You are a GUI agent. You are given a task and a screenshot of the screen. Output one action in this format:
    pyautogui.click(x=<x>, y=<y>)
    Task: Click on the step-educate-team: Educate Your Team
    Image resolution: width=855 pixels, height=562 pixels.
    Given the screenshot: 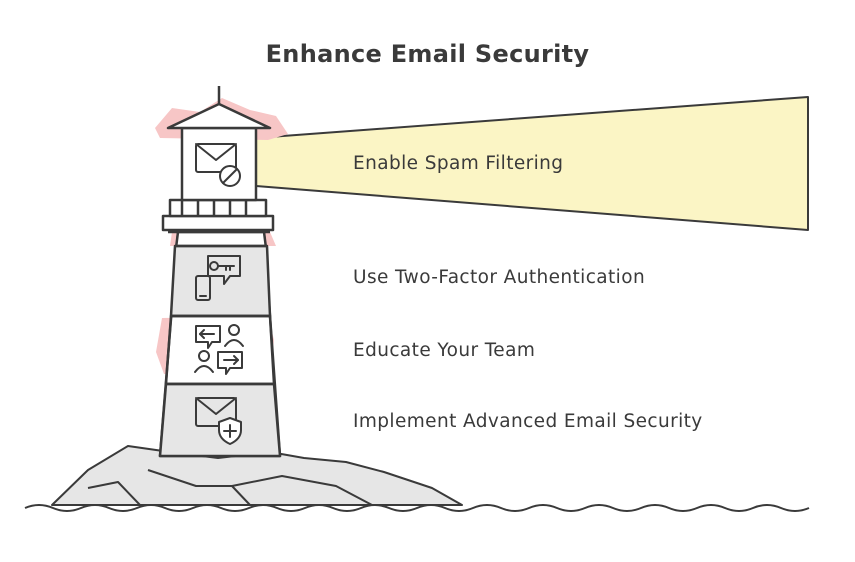 What is the action you would take?
    pyautogui.click(x=444, y=350)
    